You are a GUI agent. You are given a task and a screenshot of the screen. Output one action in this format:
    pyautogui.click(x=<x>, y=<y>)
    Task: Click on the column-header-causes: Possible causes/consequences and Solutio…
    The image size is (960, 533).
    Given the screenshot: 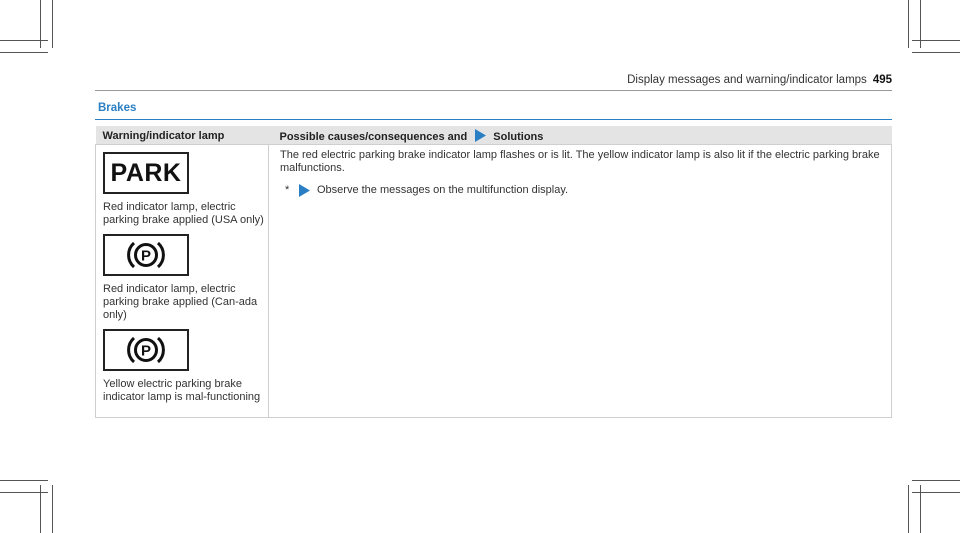 What is the action you would take?
    pyautogui.click(x=580, y=135)
    